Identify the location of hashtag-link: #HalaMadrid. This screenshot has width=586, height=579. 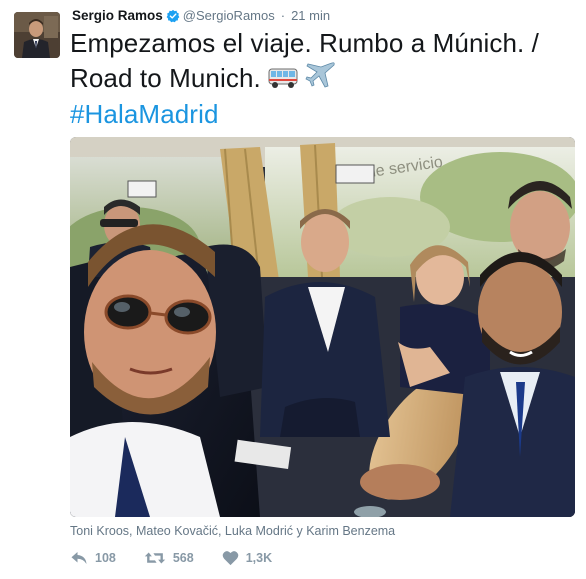
(322, 114).